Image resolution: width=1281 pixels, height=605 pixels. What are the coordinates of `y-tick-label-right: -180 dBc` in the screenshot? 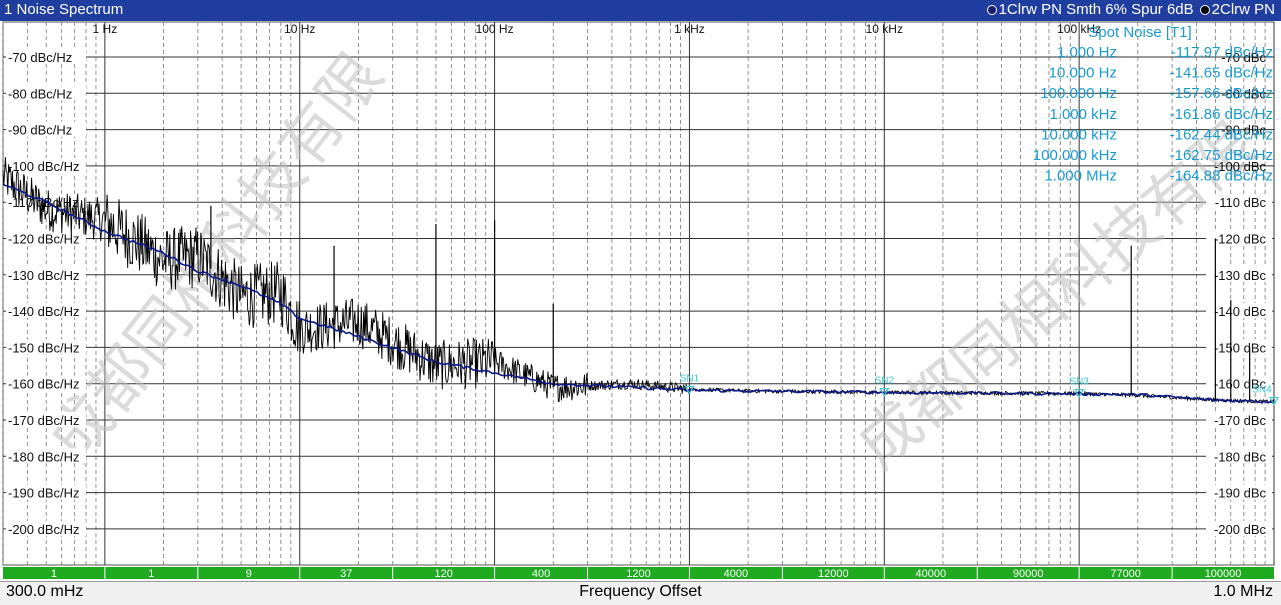 It's located at (1240, 456).